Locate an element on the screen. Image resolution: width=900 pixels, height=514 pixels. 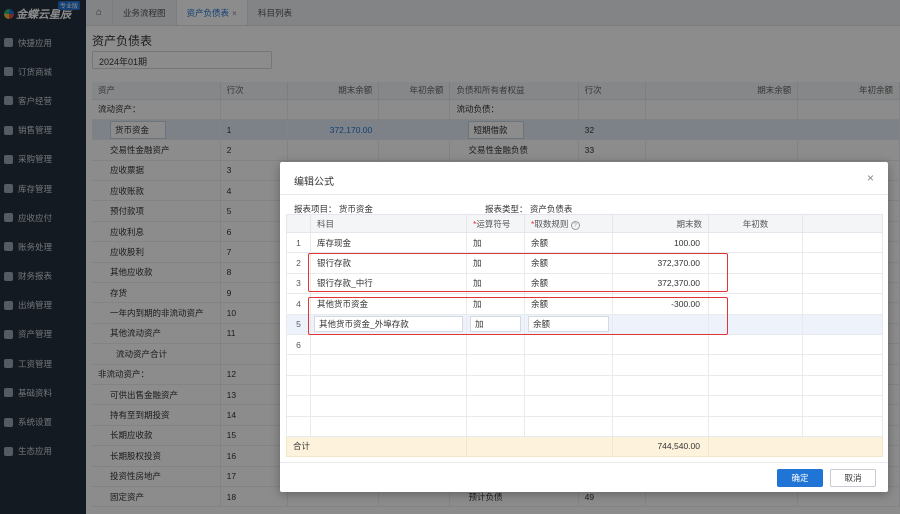
row-index: 3 is located at coordinates (298, 283).